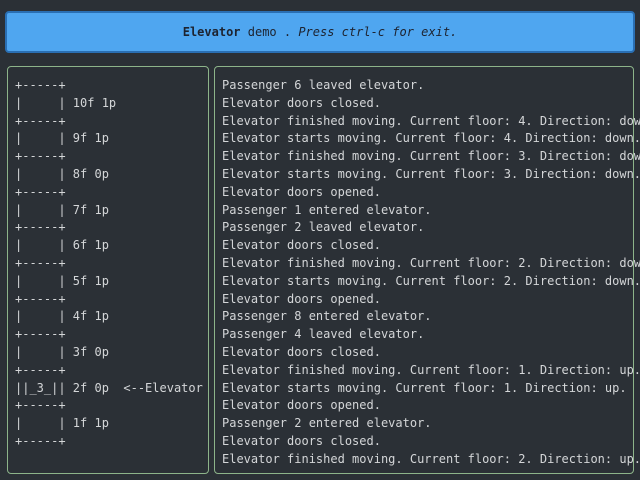  What do you see at coordinates (62, 316) in the screenshot?
I see `floor-row: | | 4f 1p` at bounding box center [62, 316].